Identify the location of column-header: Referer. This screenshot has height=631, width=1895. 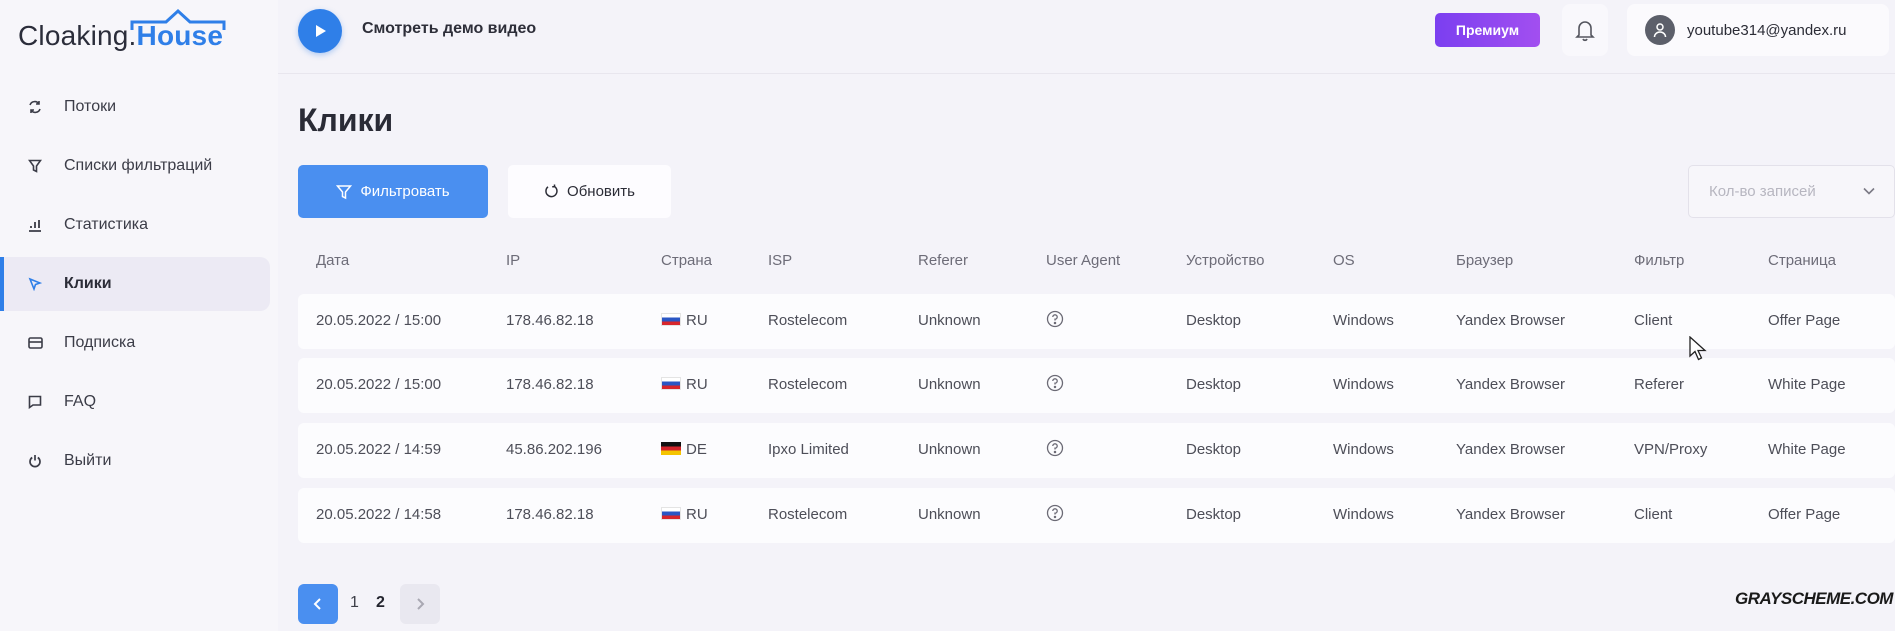
(943, 260).